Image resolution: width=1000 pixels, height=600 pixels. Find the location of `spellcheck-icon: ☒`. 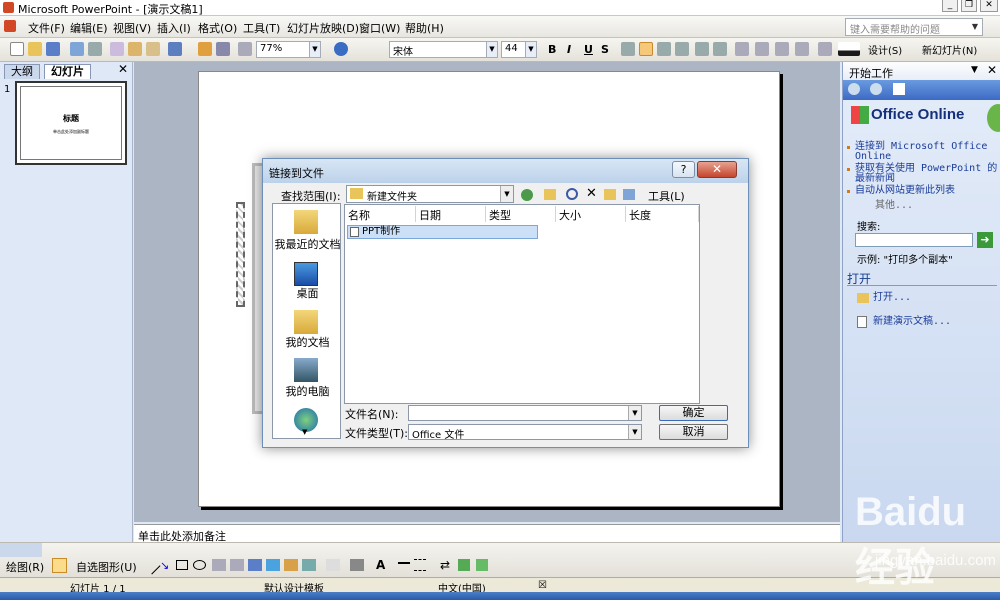

spellcheck-icon: ☒ is located at coordinates (542, 585).